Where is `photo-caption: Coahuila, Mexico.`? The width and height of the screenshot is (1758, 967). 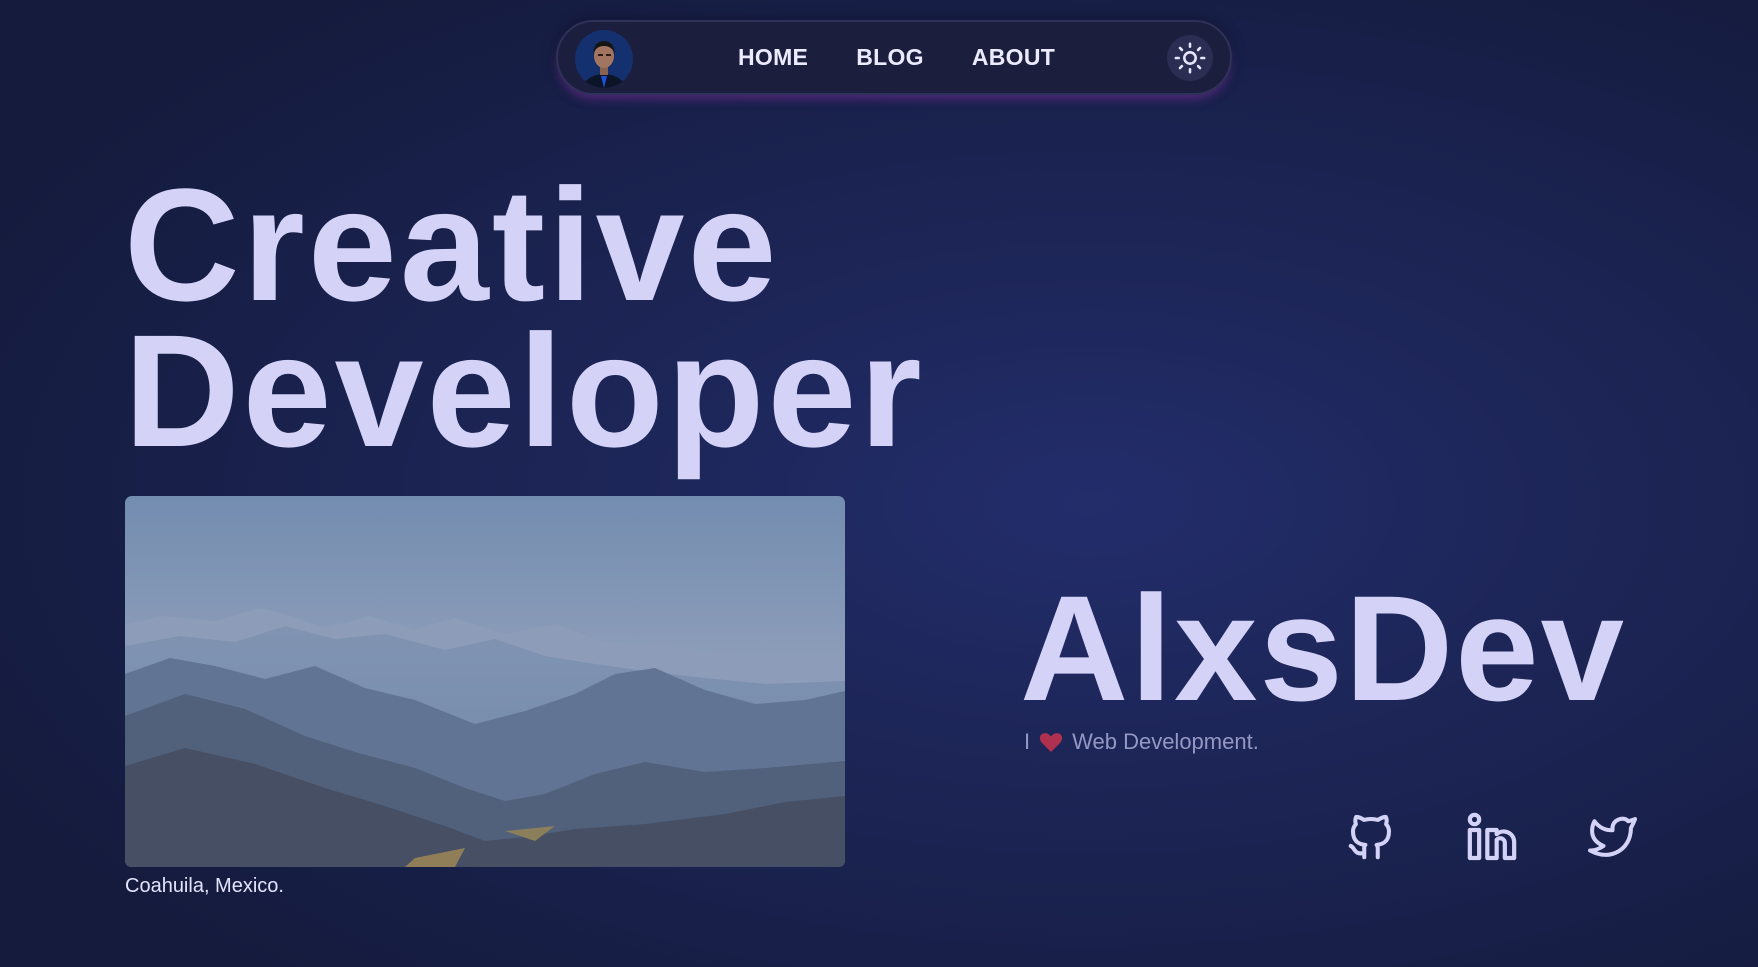
photo-caption: Coahuila, Mexico. is located at coordinates (204, 886).